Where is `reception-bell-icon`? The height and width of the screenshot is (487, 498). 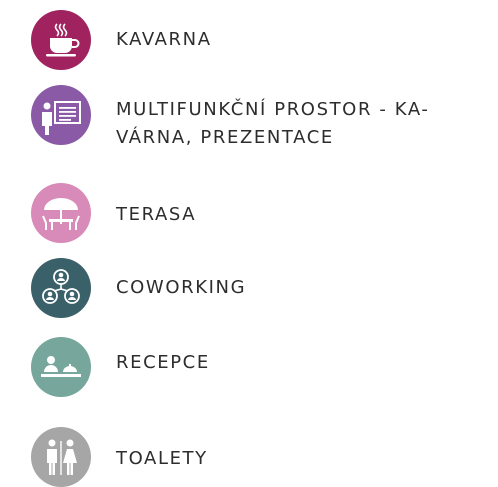 reception-bell-icon is located at coordinates (61, 367).